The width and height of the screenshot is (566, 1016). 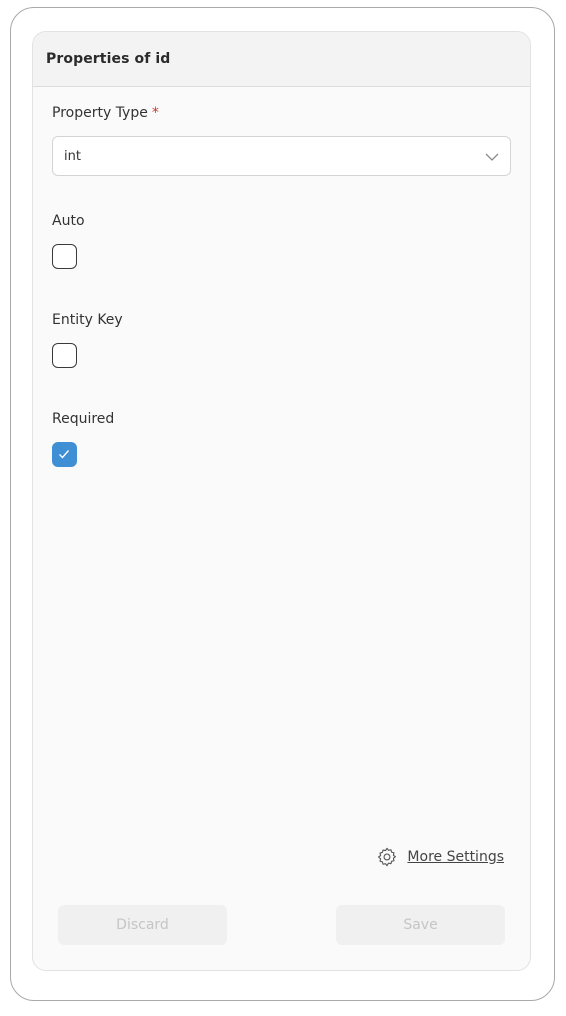 What do you see at coordinates (108, 59) in the screenshot?
I see `panel-title: Properties of id` at bounding box center [108, 59].